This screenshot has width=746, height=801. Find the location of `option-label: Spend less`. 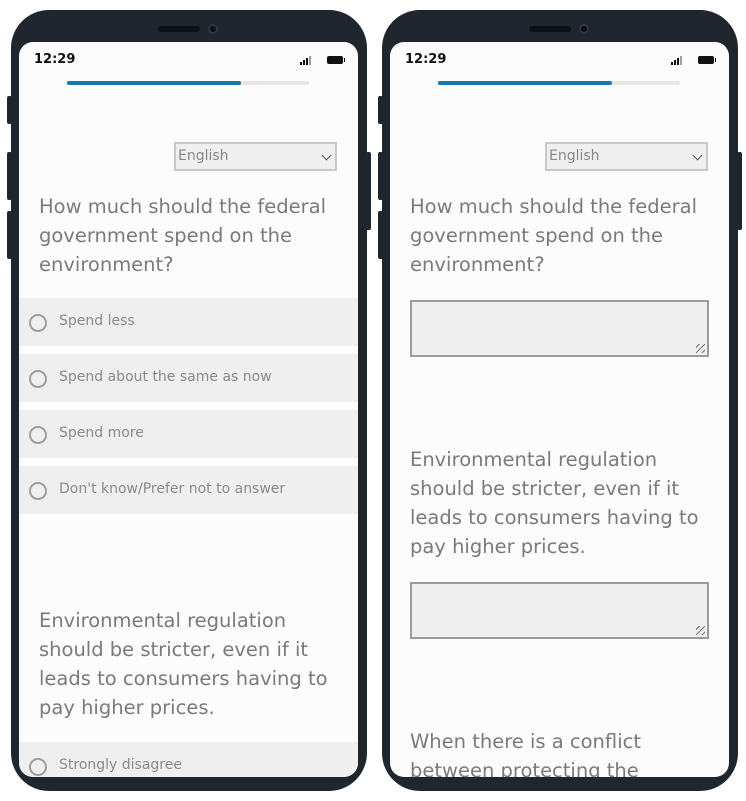

option-label: Spend less is located at coordinates (97, 321).